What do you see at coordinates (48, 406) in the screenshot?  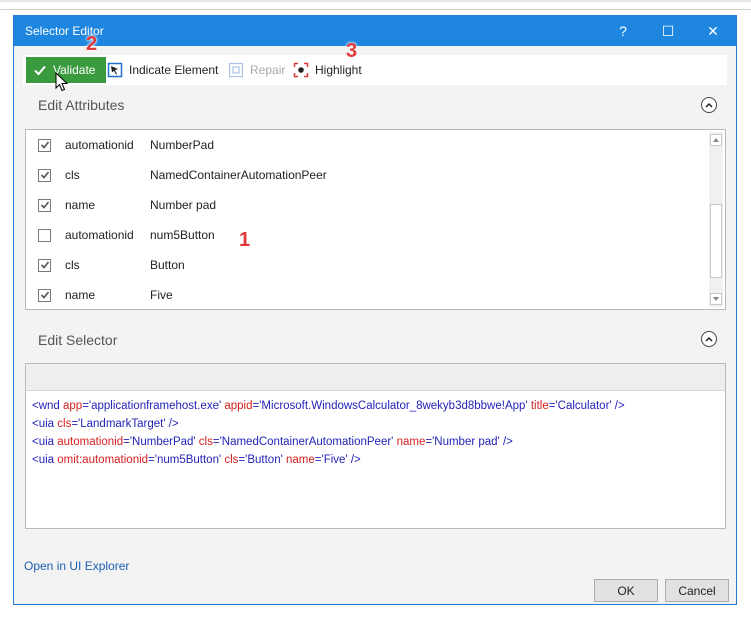 I see `selector-token: <wnd` at bounding box center [48, 406].